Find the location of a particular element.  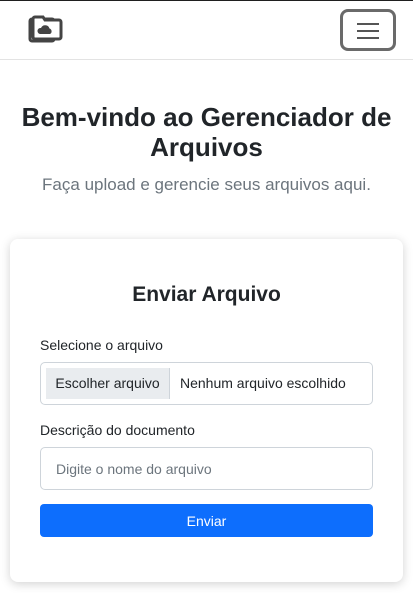

file-label: Selecione o arquivo is located at coordinates (101, 345).